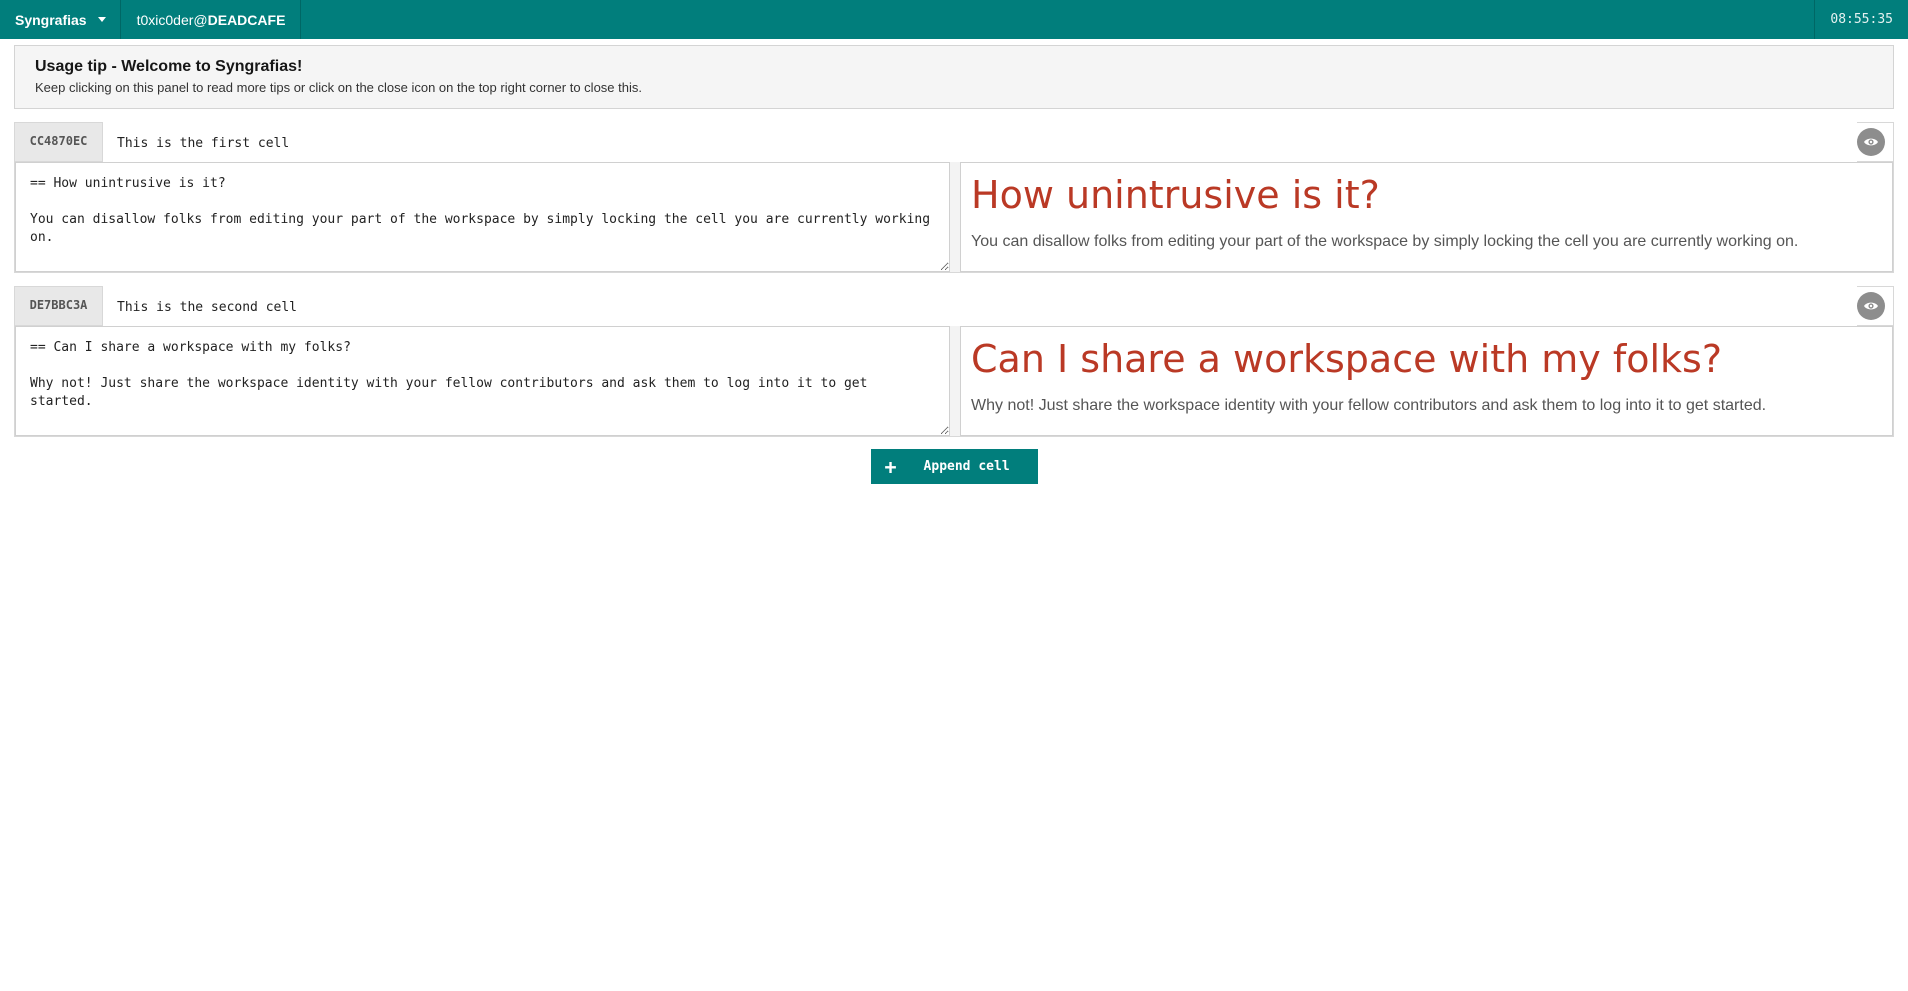 The height and width of the screenshot is (991, 1908). Describe the element at coordinates (246, 19) in the screenshot. I see `workspace-id: DEADCAFE` at that location.